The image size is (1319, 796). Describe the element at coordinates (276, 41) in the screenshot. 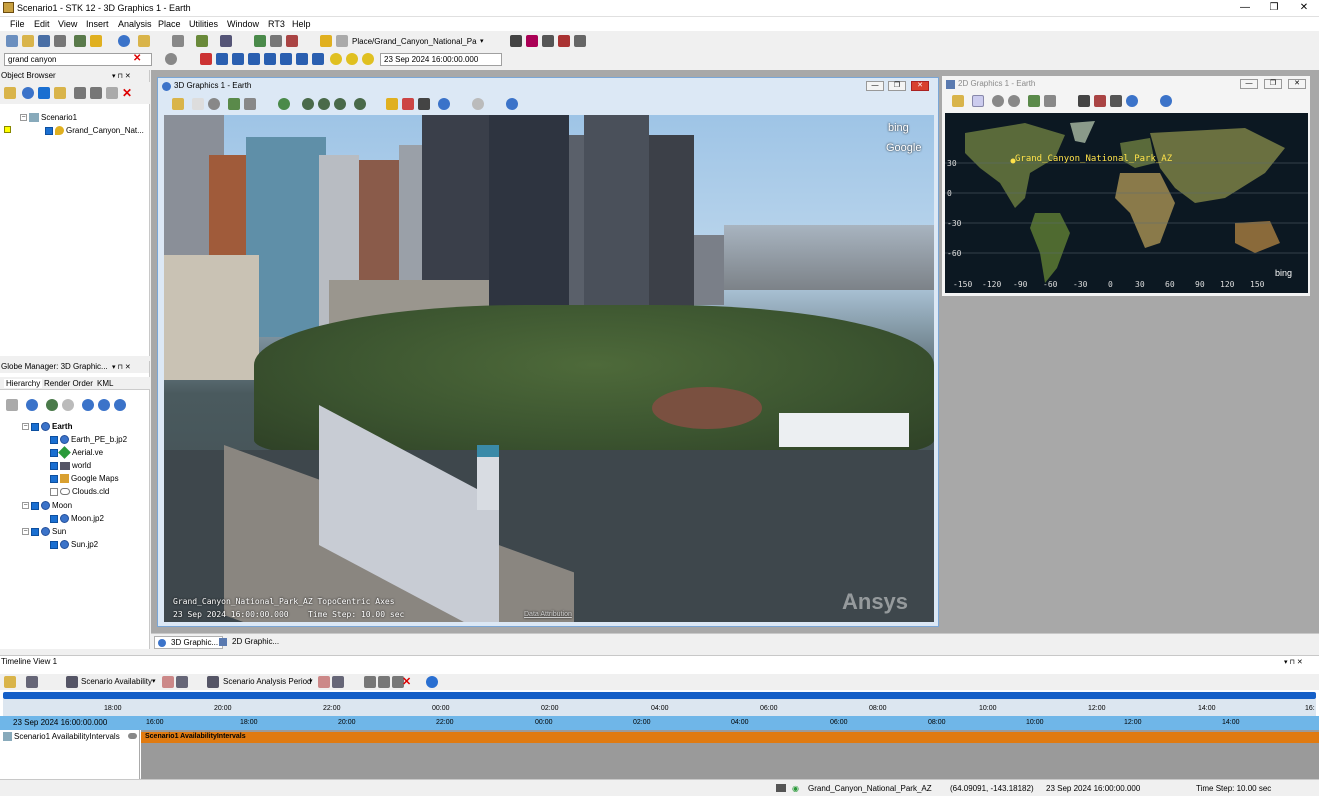

I see `node-icon` at that location.